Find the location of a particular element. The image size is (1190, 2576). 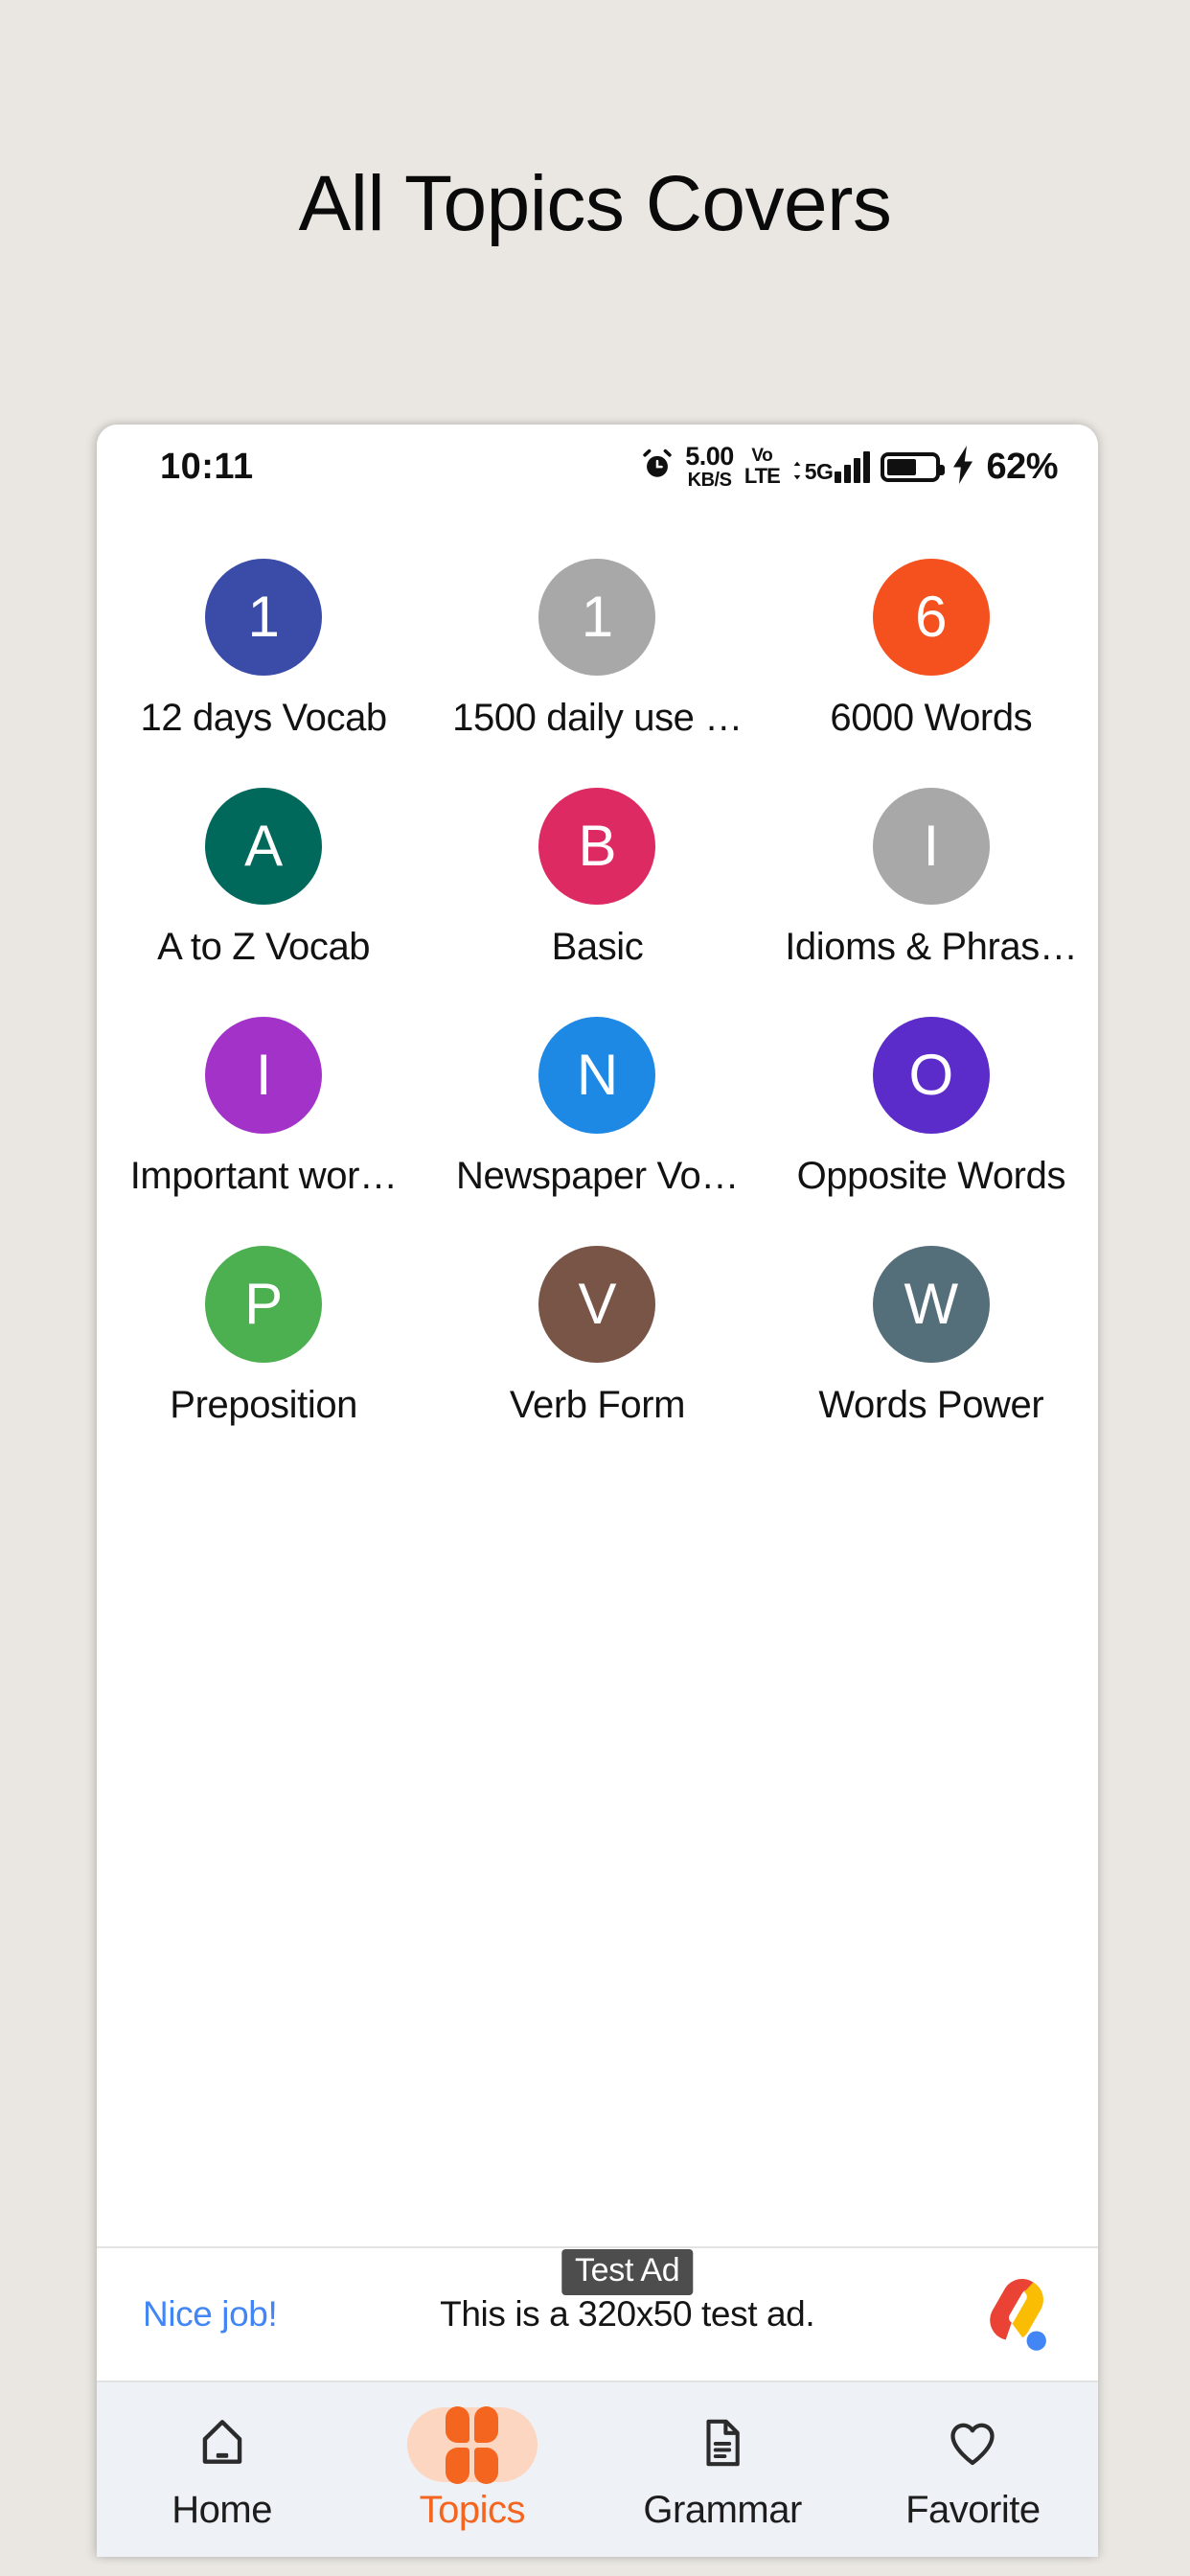

topic-avatar: O is located at coordinates (931, 1075).